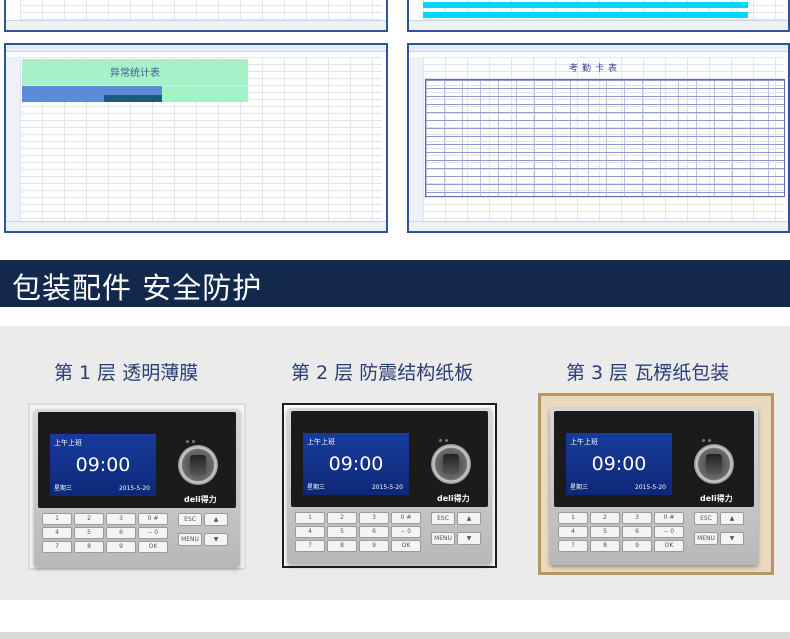 This screenshot has width=790, height=639. What do you see at coordinates (598, 16) in the screenshot?
I see `sheet-top-right` at bounding box center [598, 16].